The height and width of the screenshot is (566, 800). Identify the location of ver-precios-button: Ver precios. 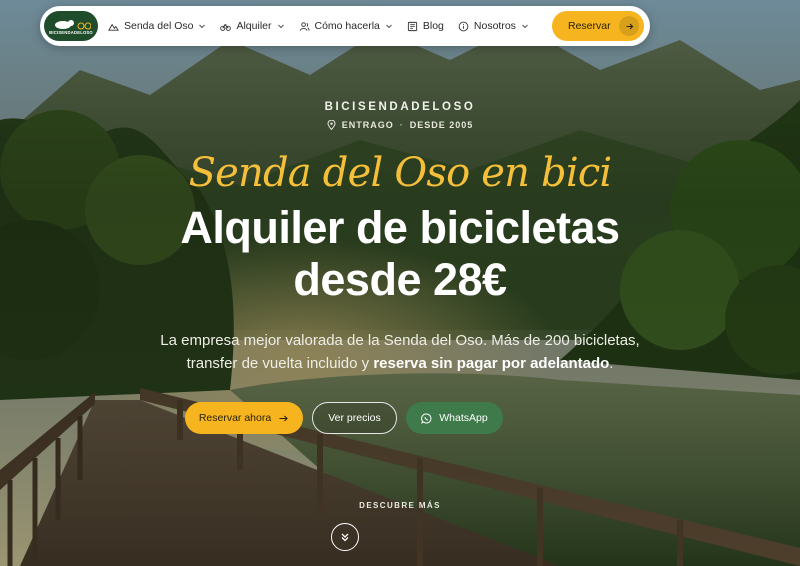
(354, 418).